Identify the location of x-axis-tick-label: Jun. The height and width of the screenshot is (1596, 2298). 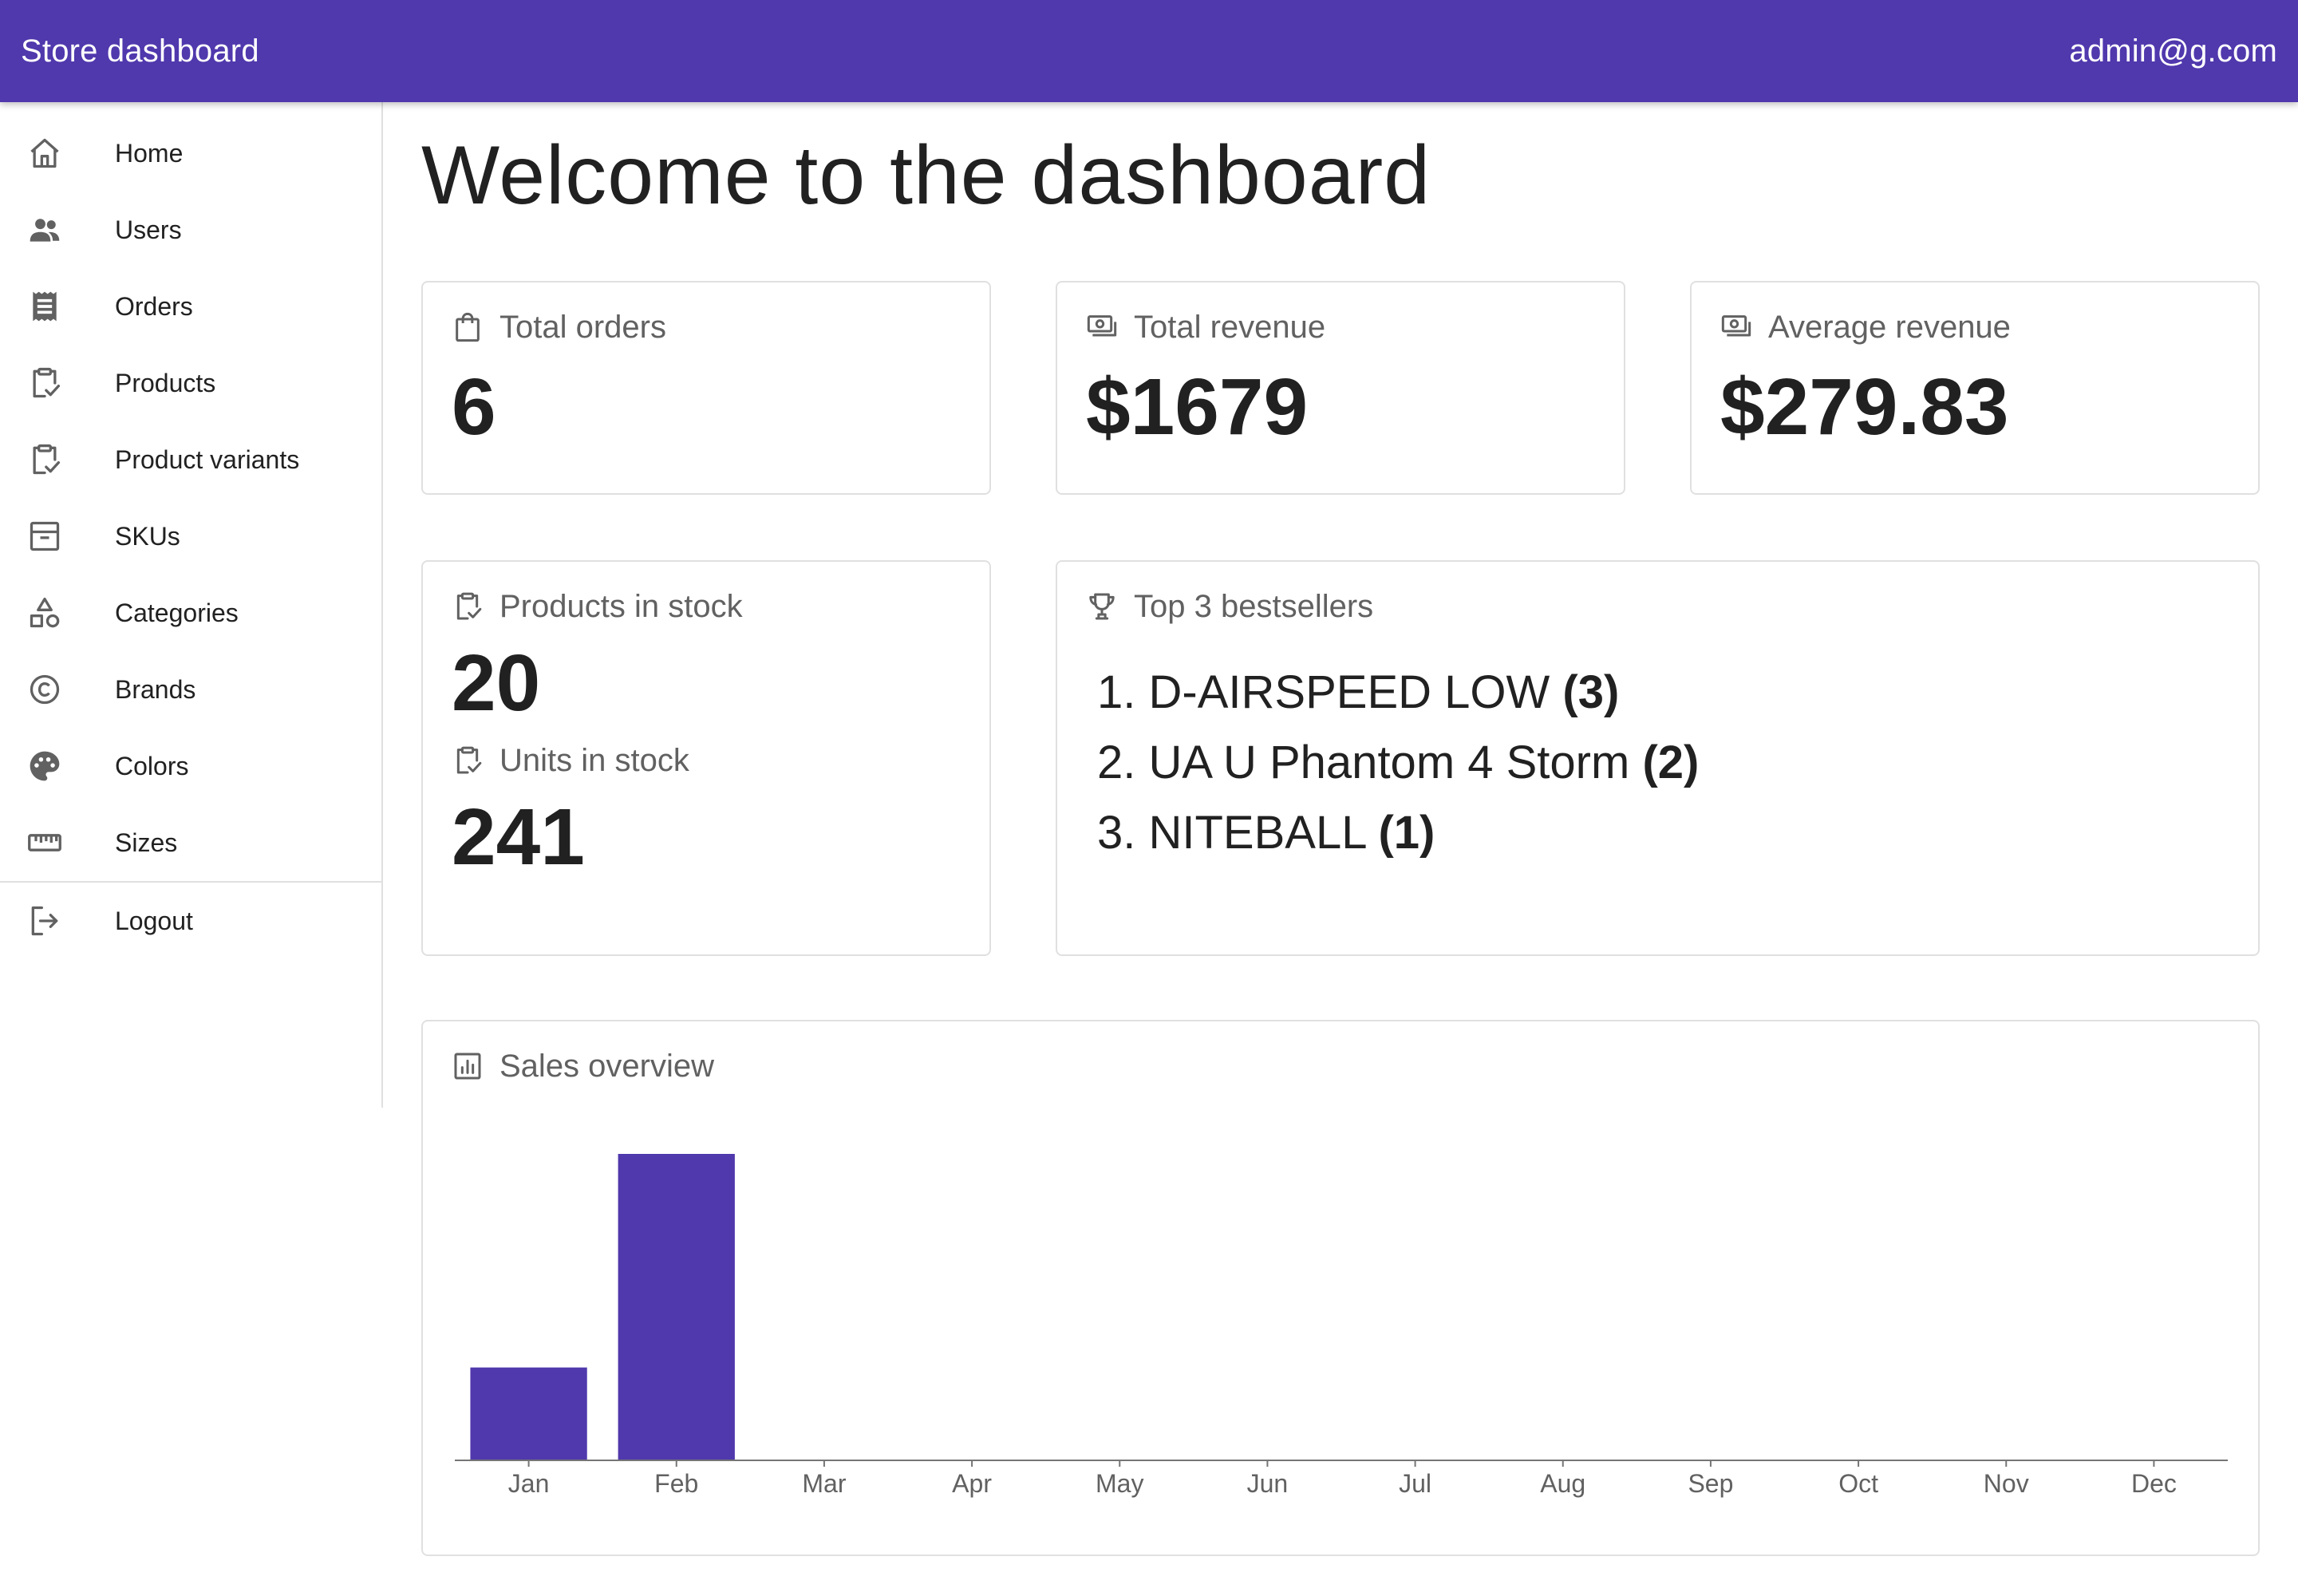
(1268, 1483).